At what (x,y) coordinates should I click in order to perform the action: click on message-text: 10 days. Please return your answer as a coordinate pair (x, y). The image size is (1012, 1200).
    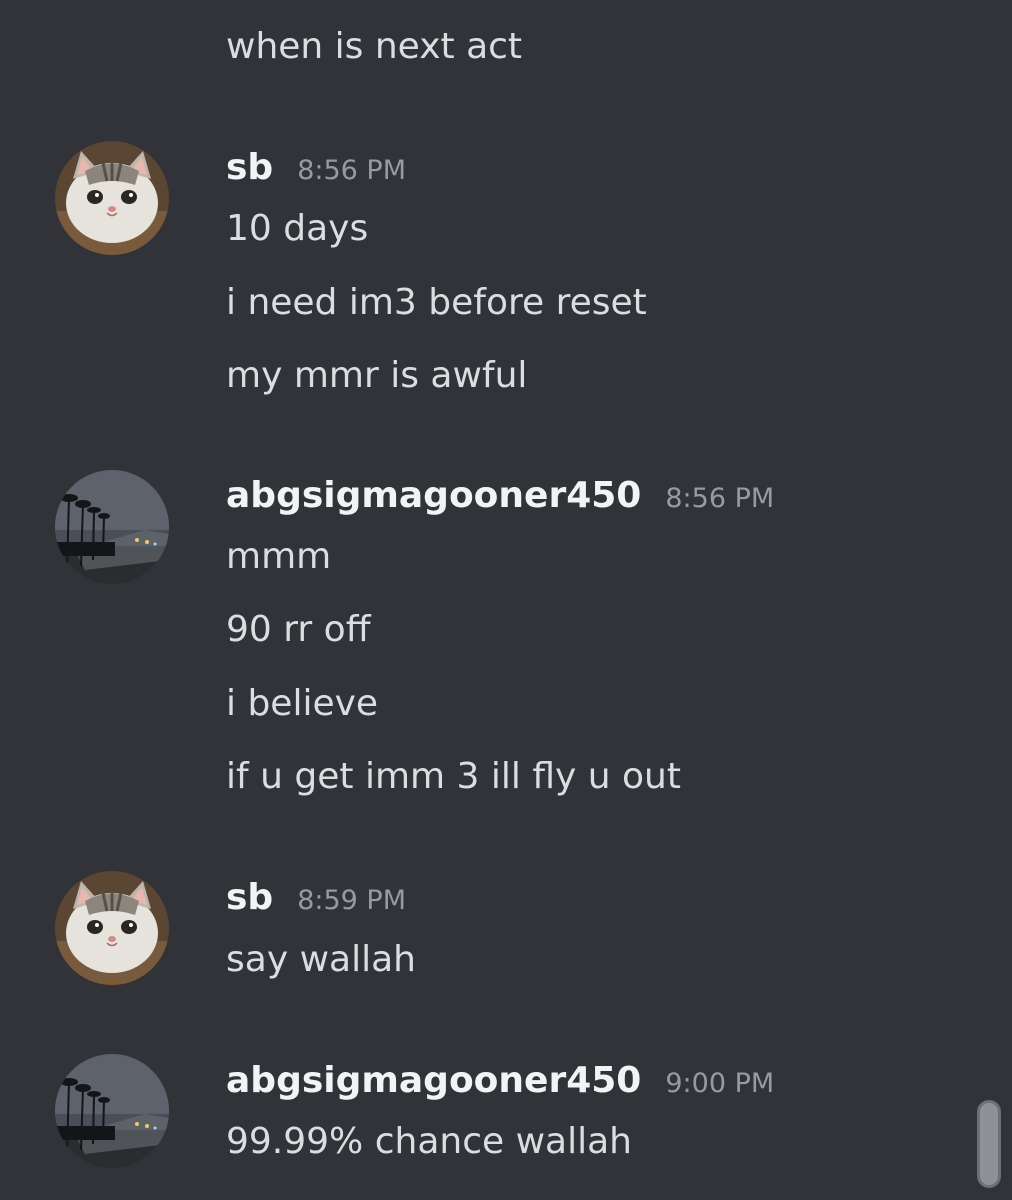
    Looking at the image, I should click on (297, 228).